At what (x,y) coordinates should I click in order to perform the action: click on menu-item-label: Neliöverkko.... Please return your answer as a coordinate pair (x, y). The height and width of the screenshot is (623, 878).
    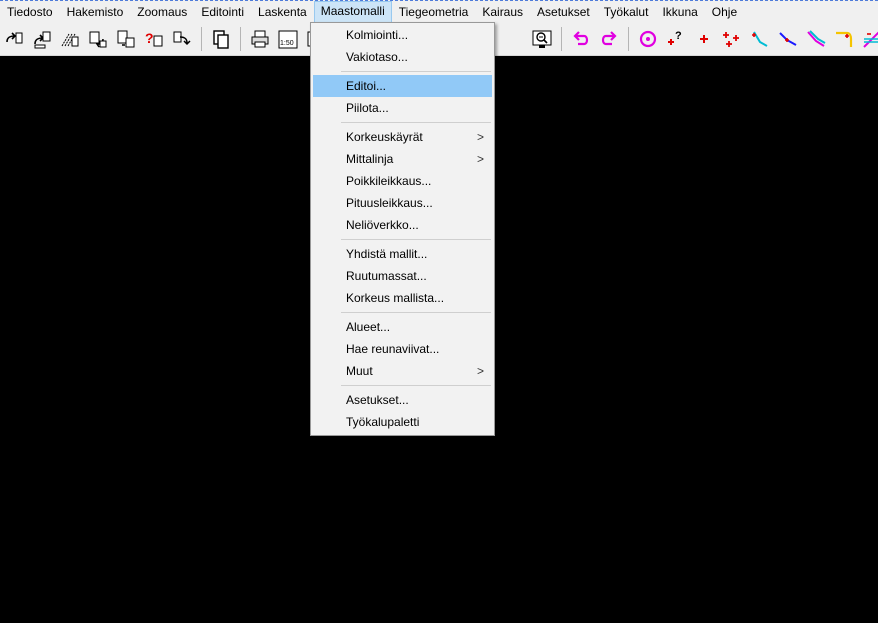
    Looking at the image, I should click on (382, 225).